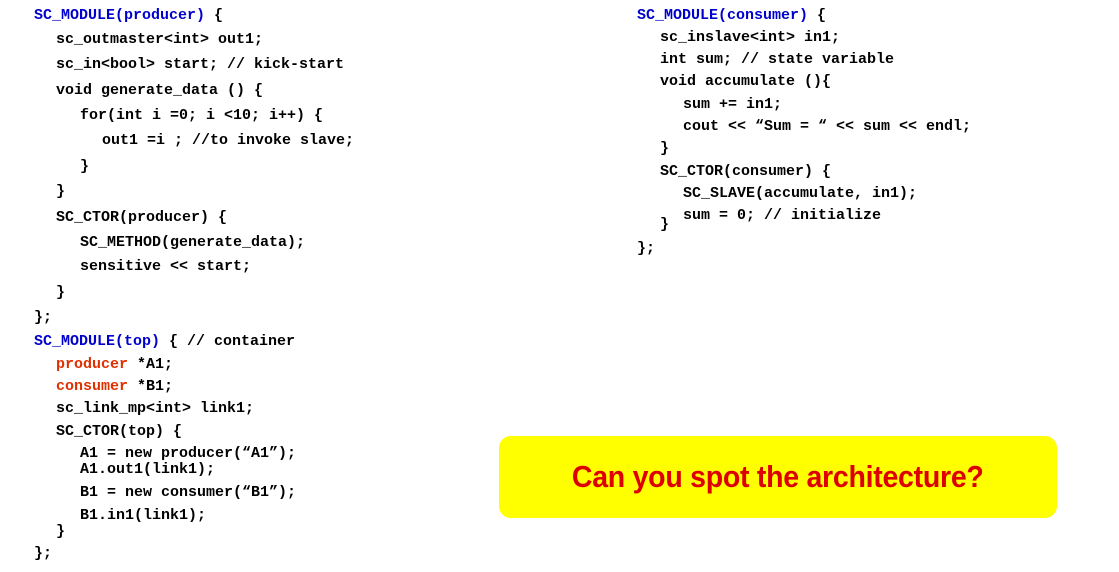 The image size is (1119, 572). What do you see at coordinates (746, 81) in the screenshot?
I see `code-line: void accumulate (){` at bounding box center [746, 81].